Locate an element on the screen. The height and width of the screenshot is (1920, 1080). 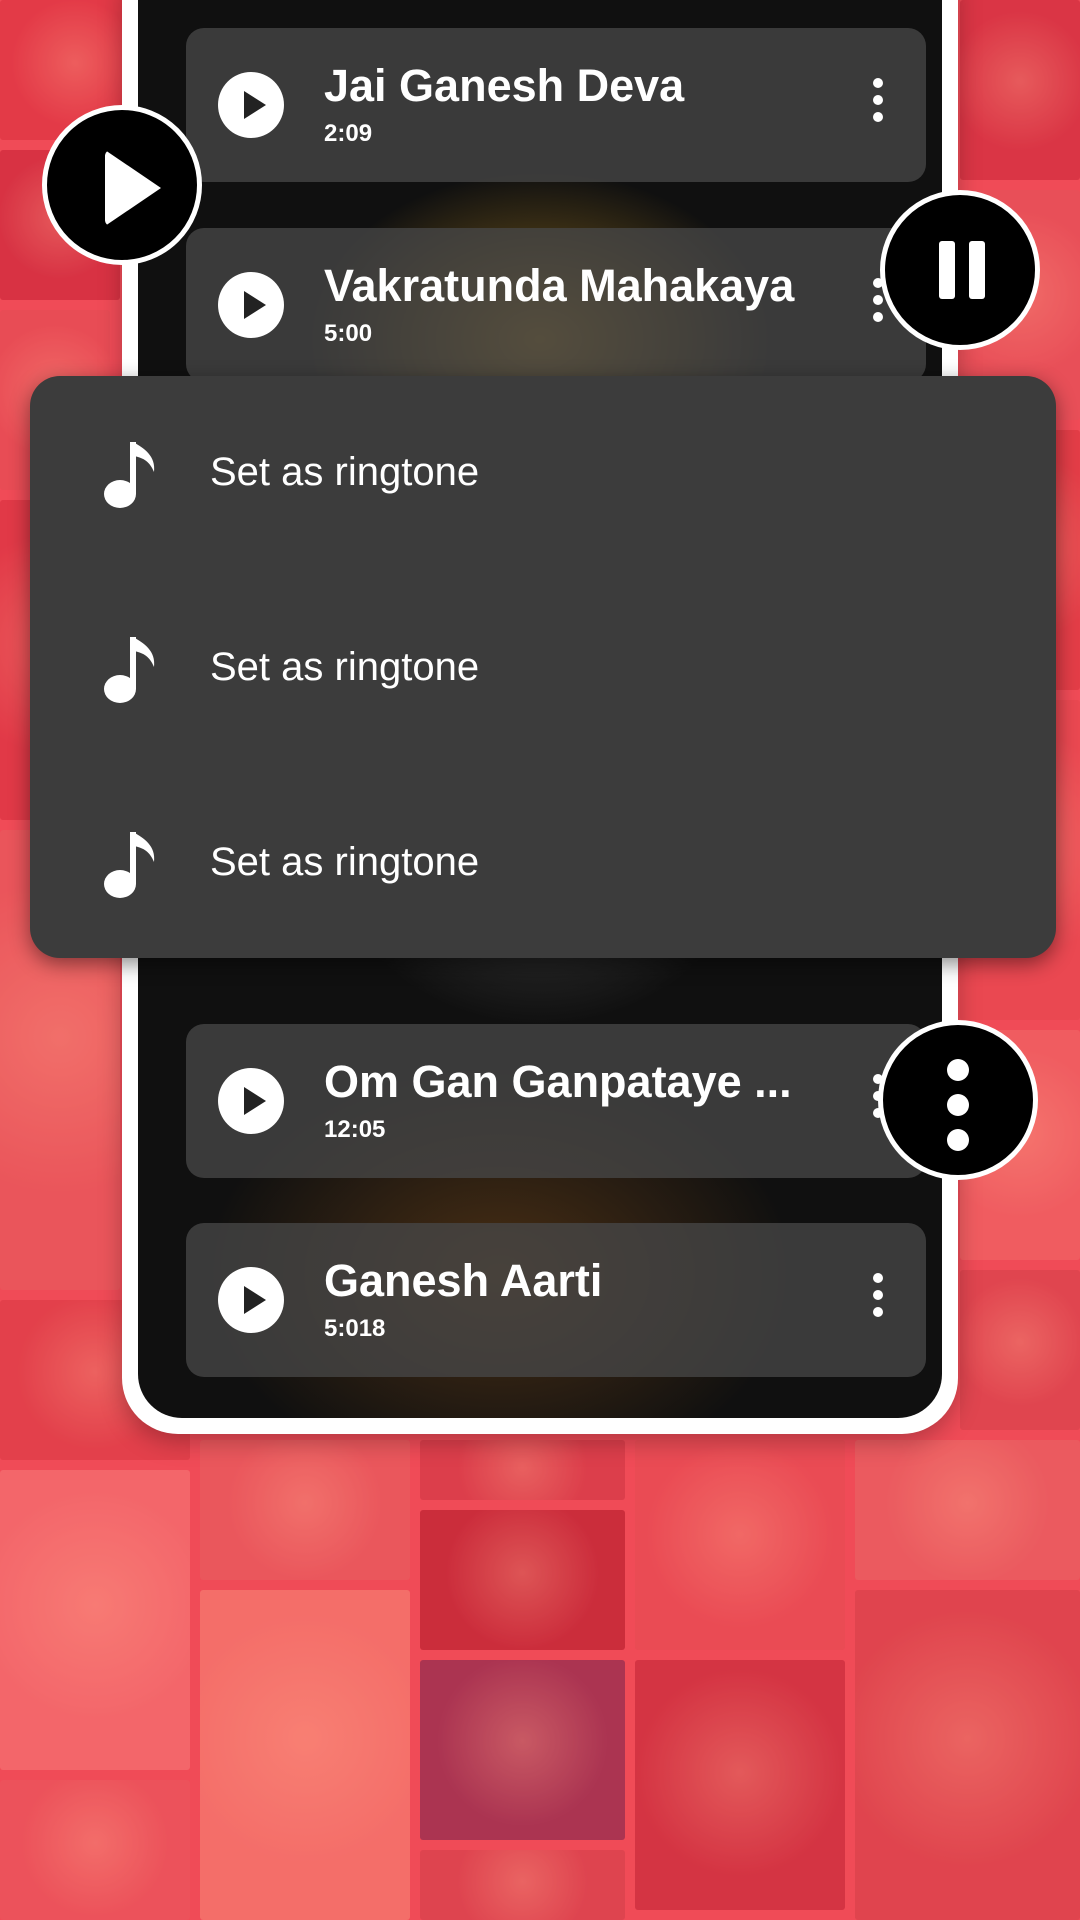
song-card: Om Gan Ganpataye ... 12:05 is located at coordinates (556, 1101).